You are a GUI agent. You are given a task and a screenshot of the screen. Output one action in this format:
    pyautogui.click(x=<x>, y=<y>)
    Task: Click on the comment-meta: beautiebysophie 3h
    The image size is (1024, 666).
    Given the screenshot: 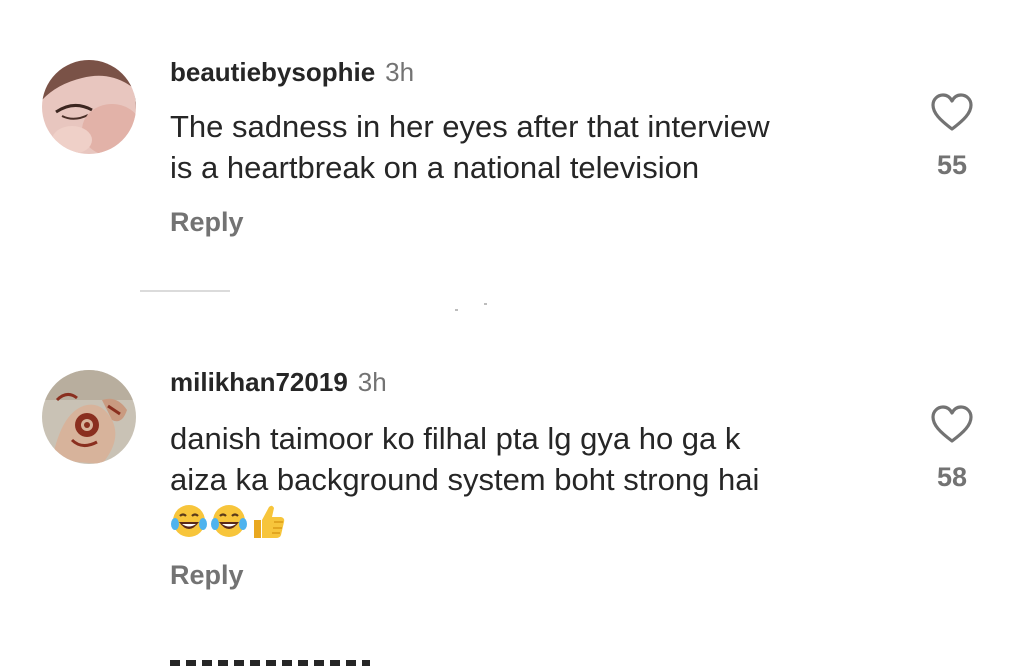 What is the action you would take?
    pyautogui.click(x=292, y=72)
    